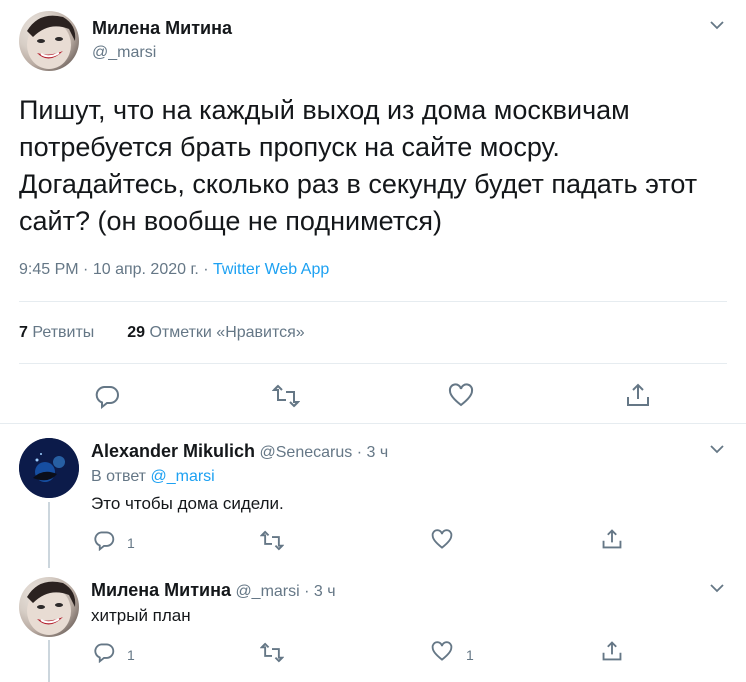 This screenshot has width=746, height=682. What do you see at coordinates (173, 451) in the screenshot?
I see `reply-author-name: Alexander Mikulich` at bounding box center [173, 451].